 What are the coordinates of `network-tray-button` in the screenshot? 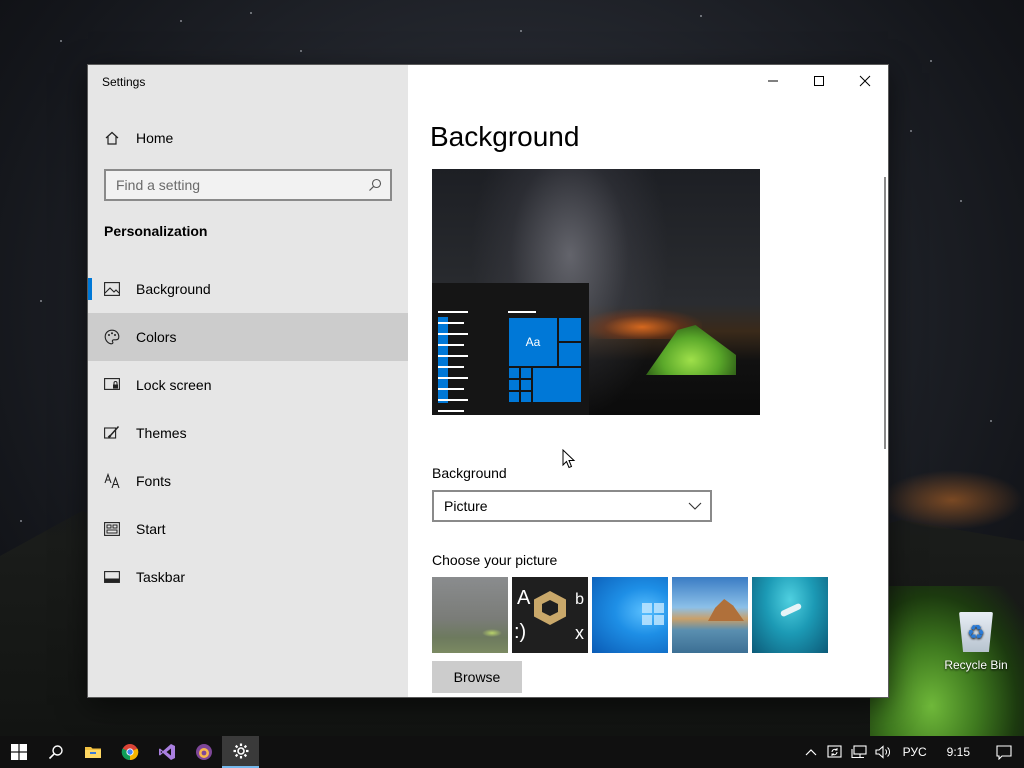 It's located at (859, 752).